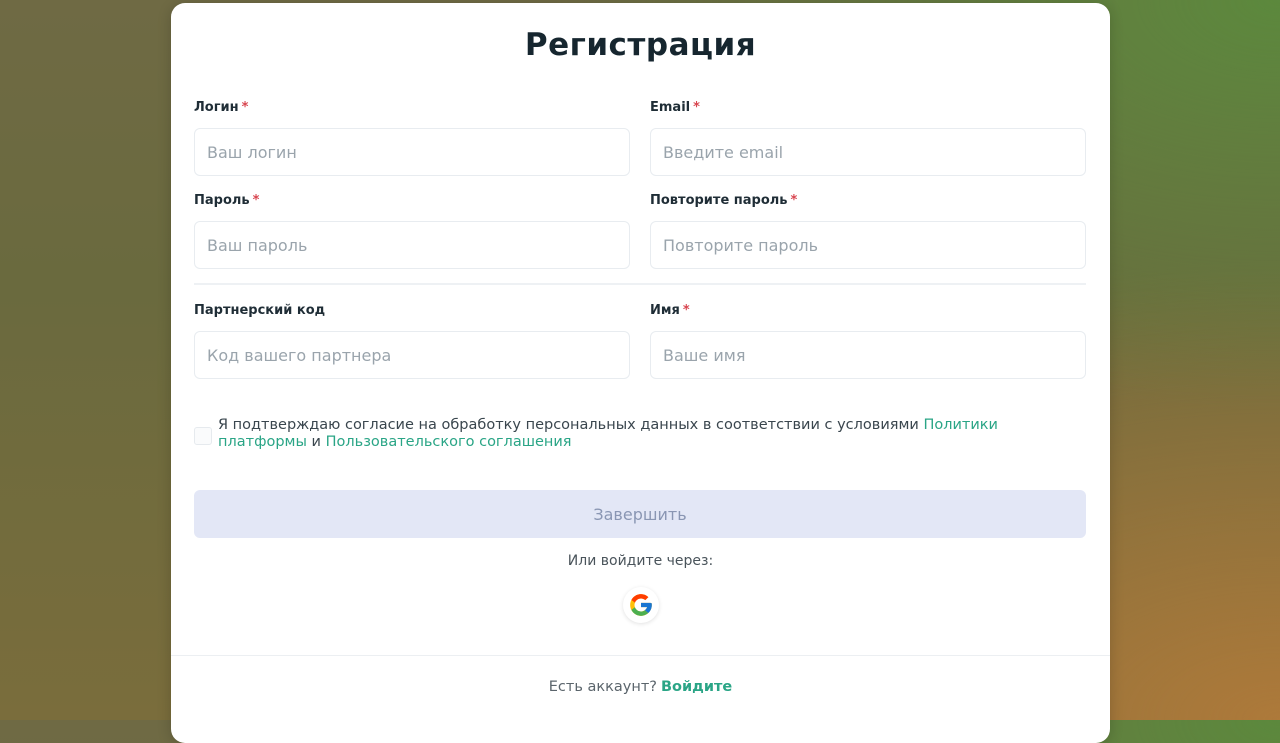 This screenshot has height=743, width=1280. I want to click on password-repeat-input, so click(868, 245).